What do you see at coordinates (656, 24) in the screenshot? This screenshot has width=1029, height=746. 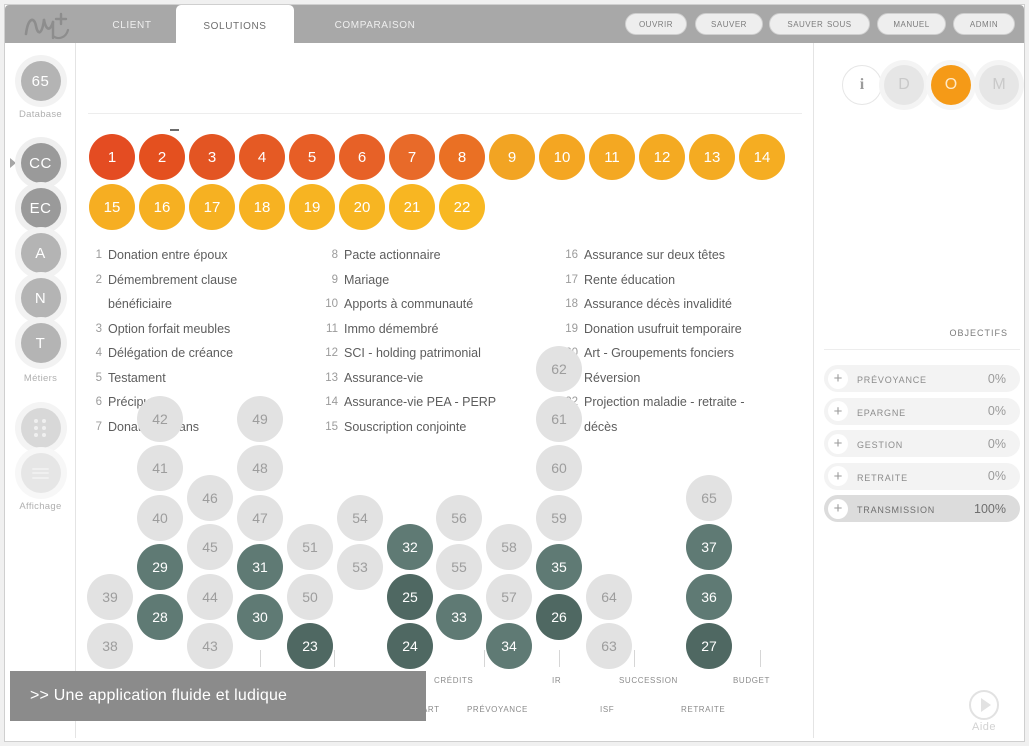 I see `topbar-button-ouvrir: Ouvrir` at bounding box center [656, 24].